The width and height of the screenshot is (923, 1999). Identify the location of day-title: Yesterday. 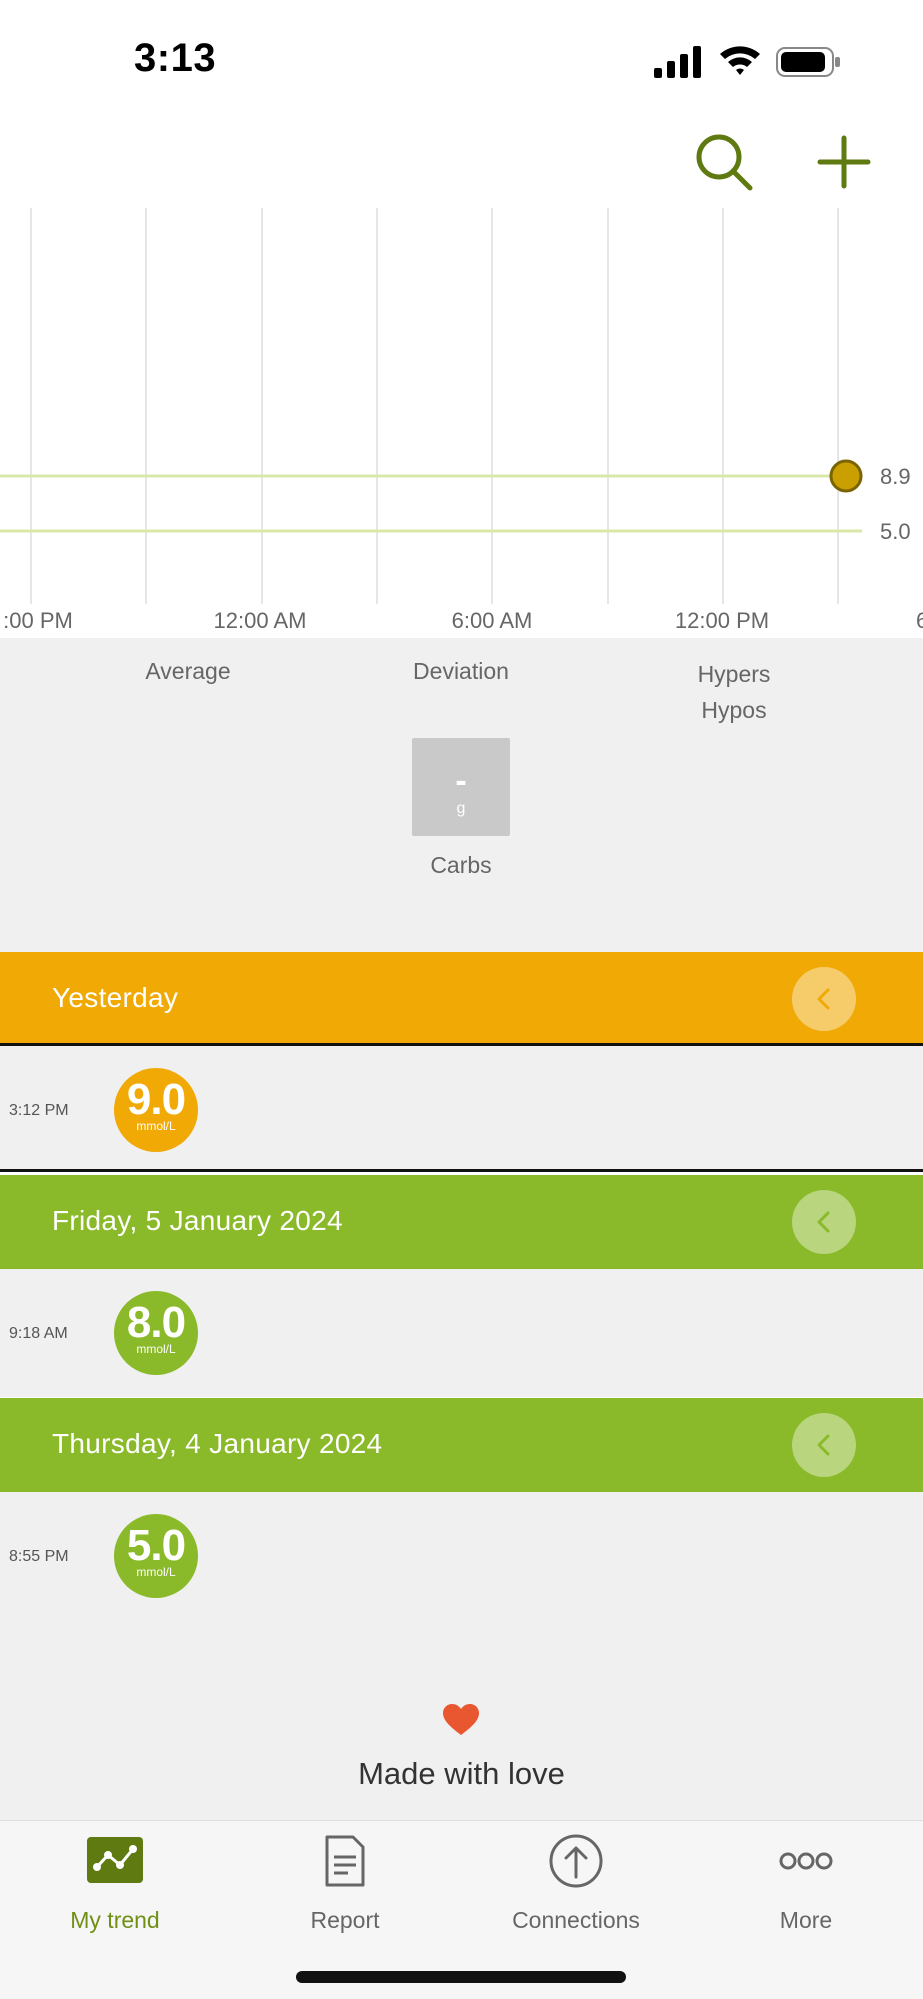
(115, 997).